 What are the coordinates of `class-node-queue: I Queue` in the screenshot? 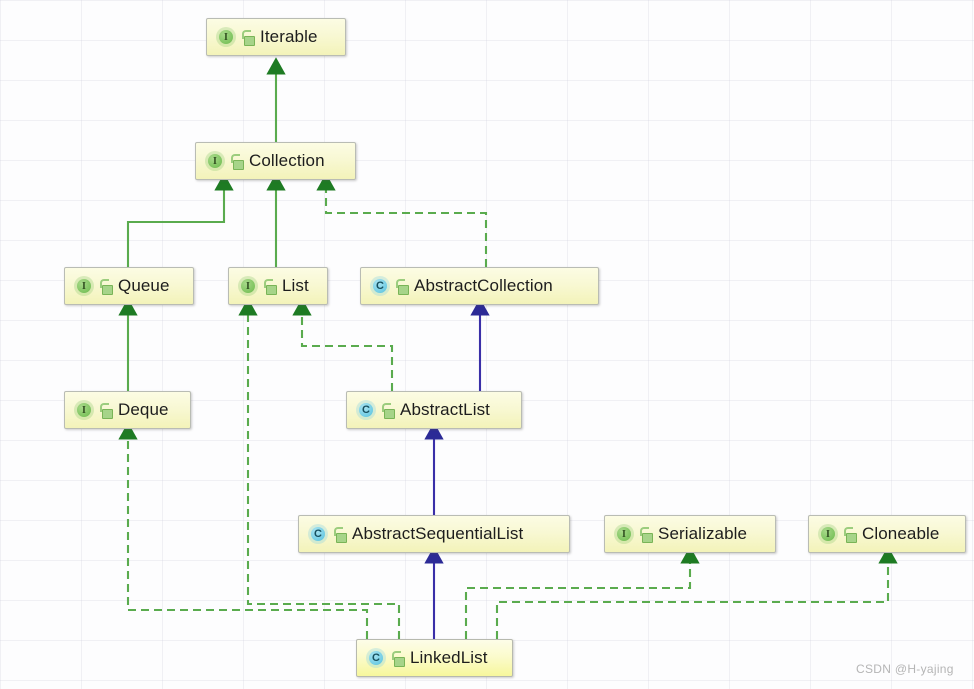 It's located at (129, 286).